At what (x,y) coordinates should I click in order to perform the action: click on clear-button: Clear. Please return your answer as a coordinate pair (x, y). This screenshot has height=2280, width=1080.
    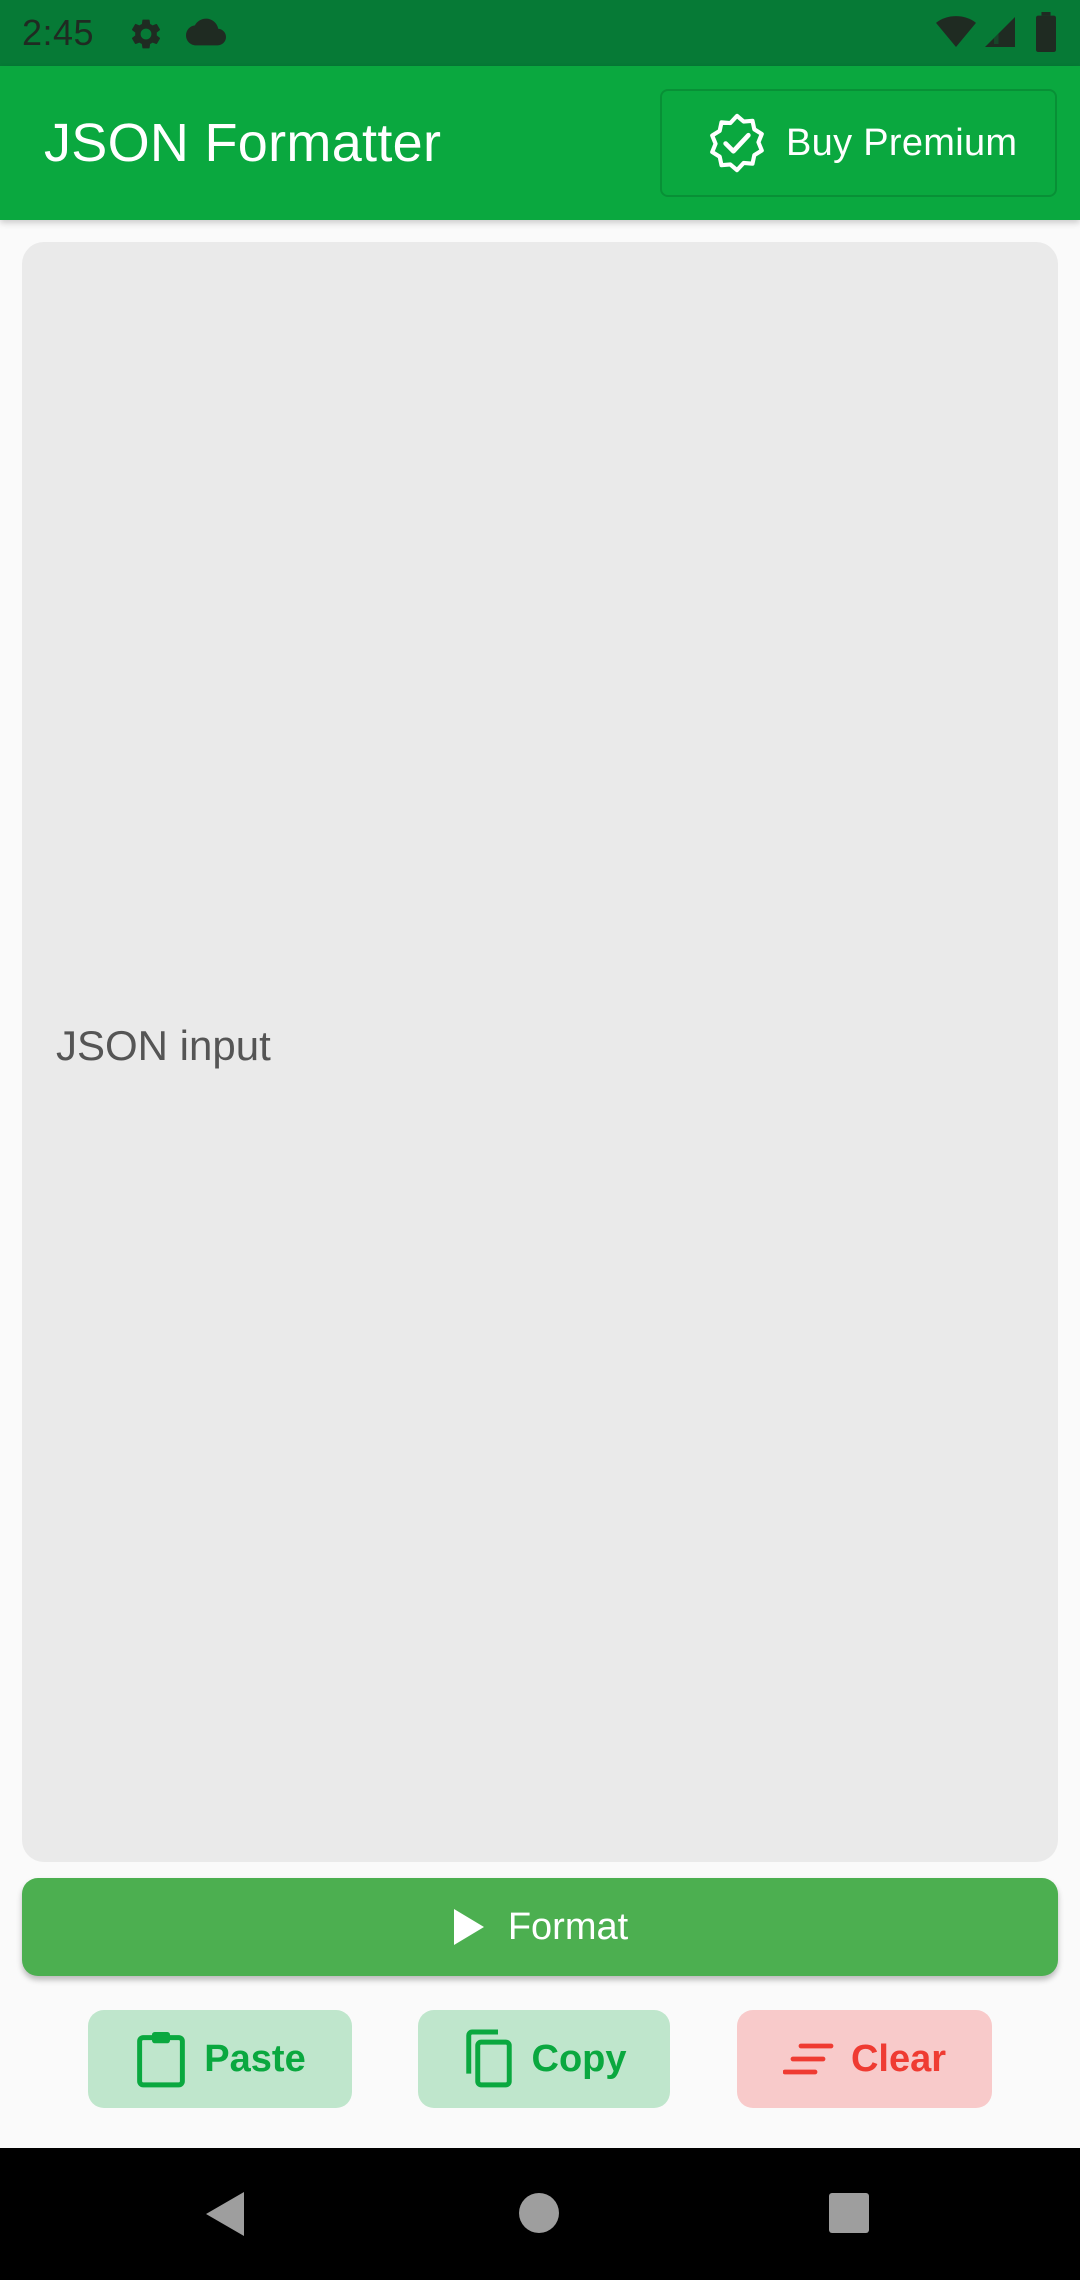
    Looking at the image, I should click on (864, 2059).